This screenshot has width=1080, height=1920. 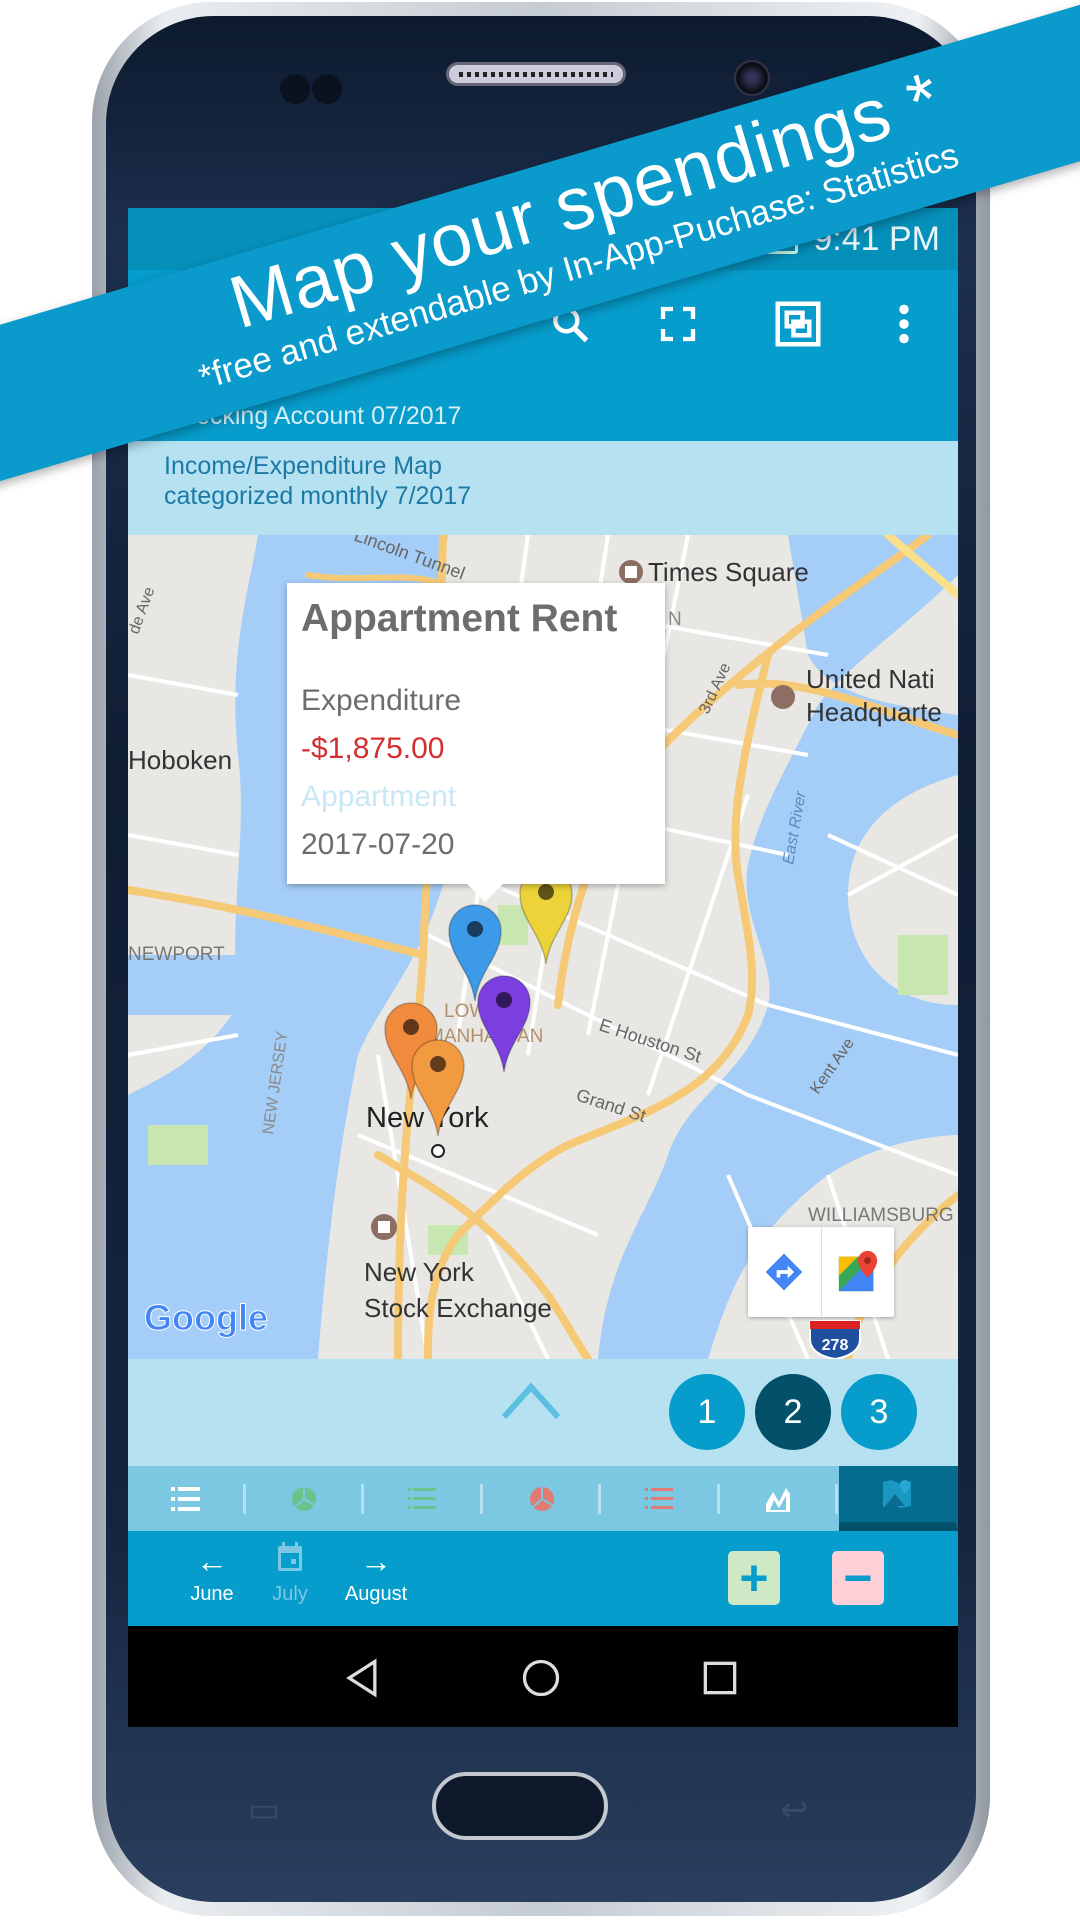 What do you see at coordinates (411, 1027) in the screenshot?
I see `orange-pin-dot` at bounding box center [411, 1027].